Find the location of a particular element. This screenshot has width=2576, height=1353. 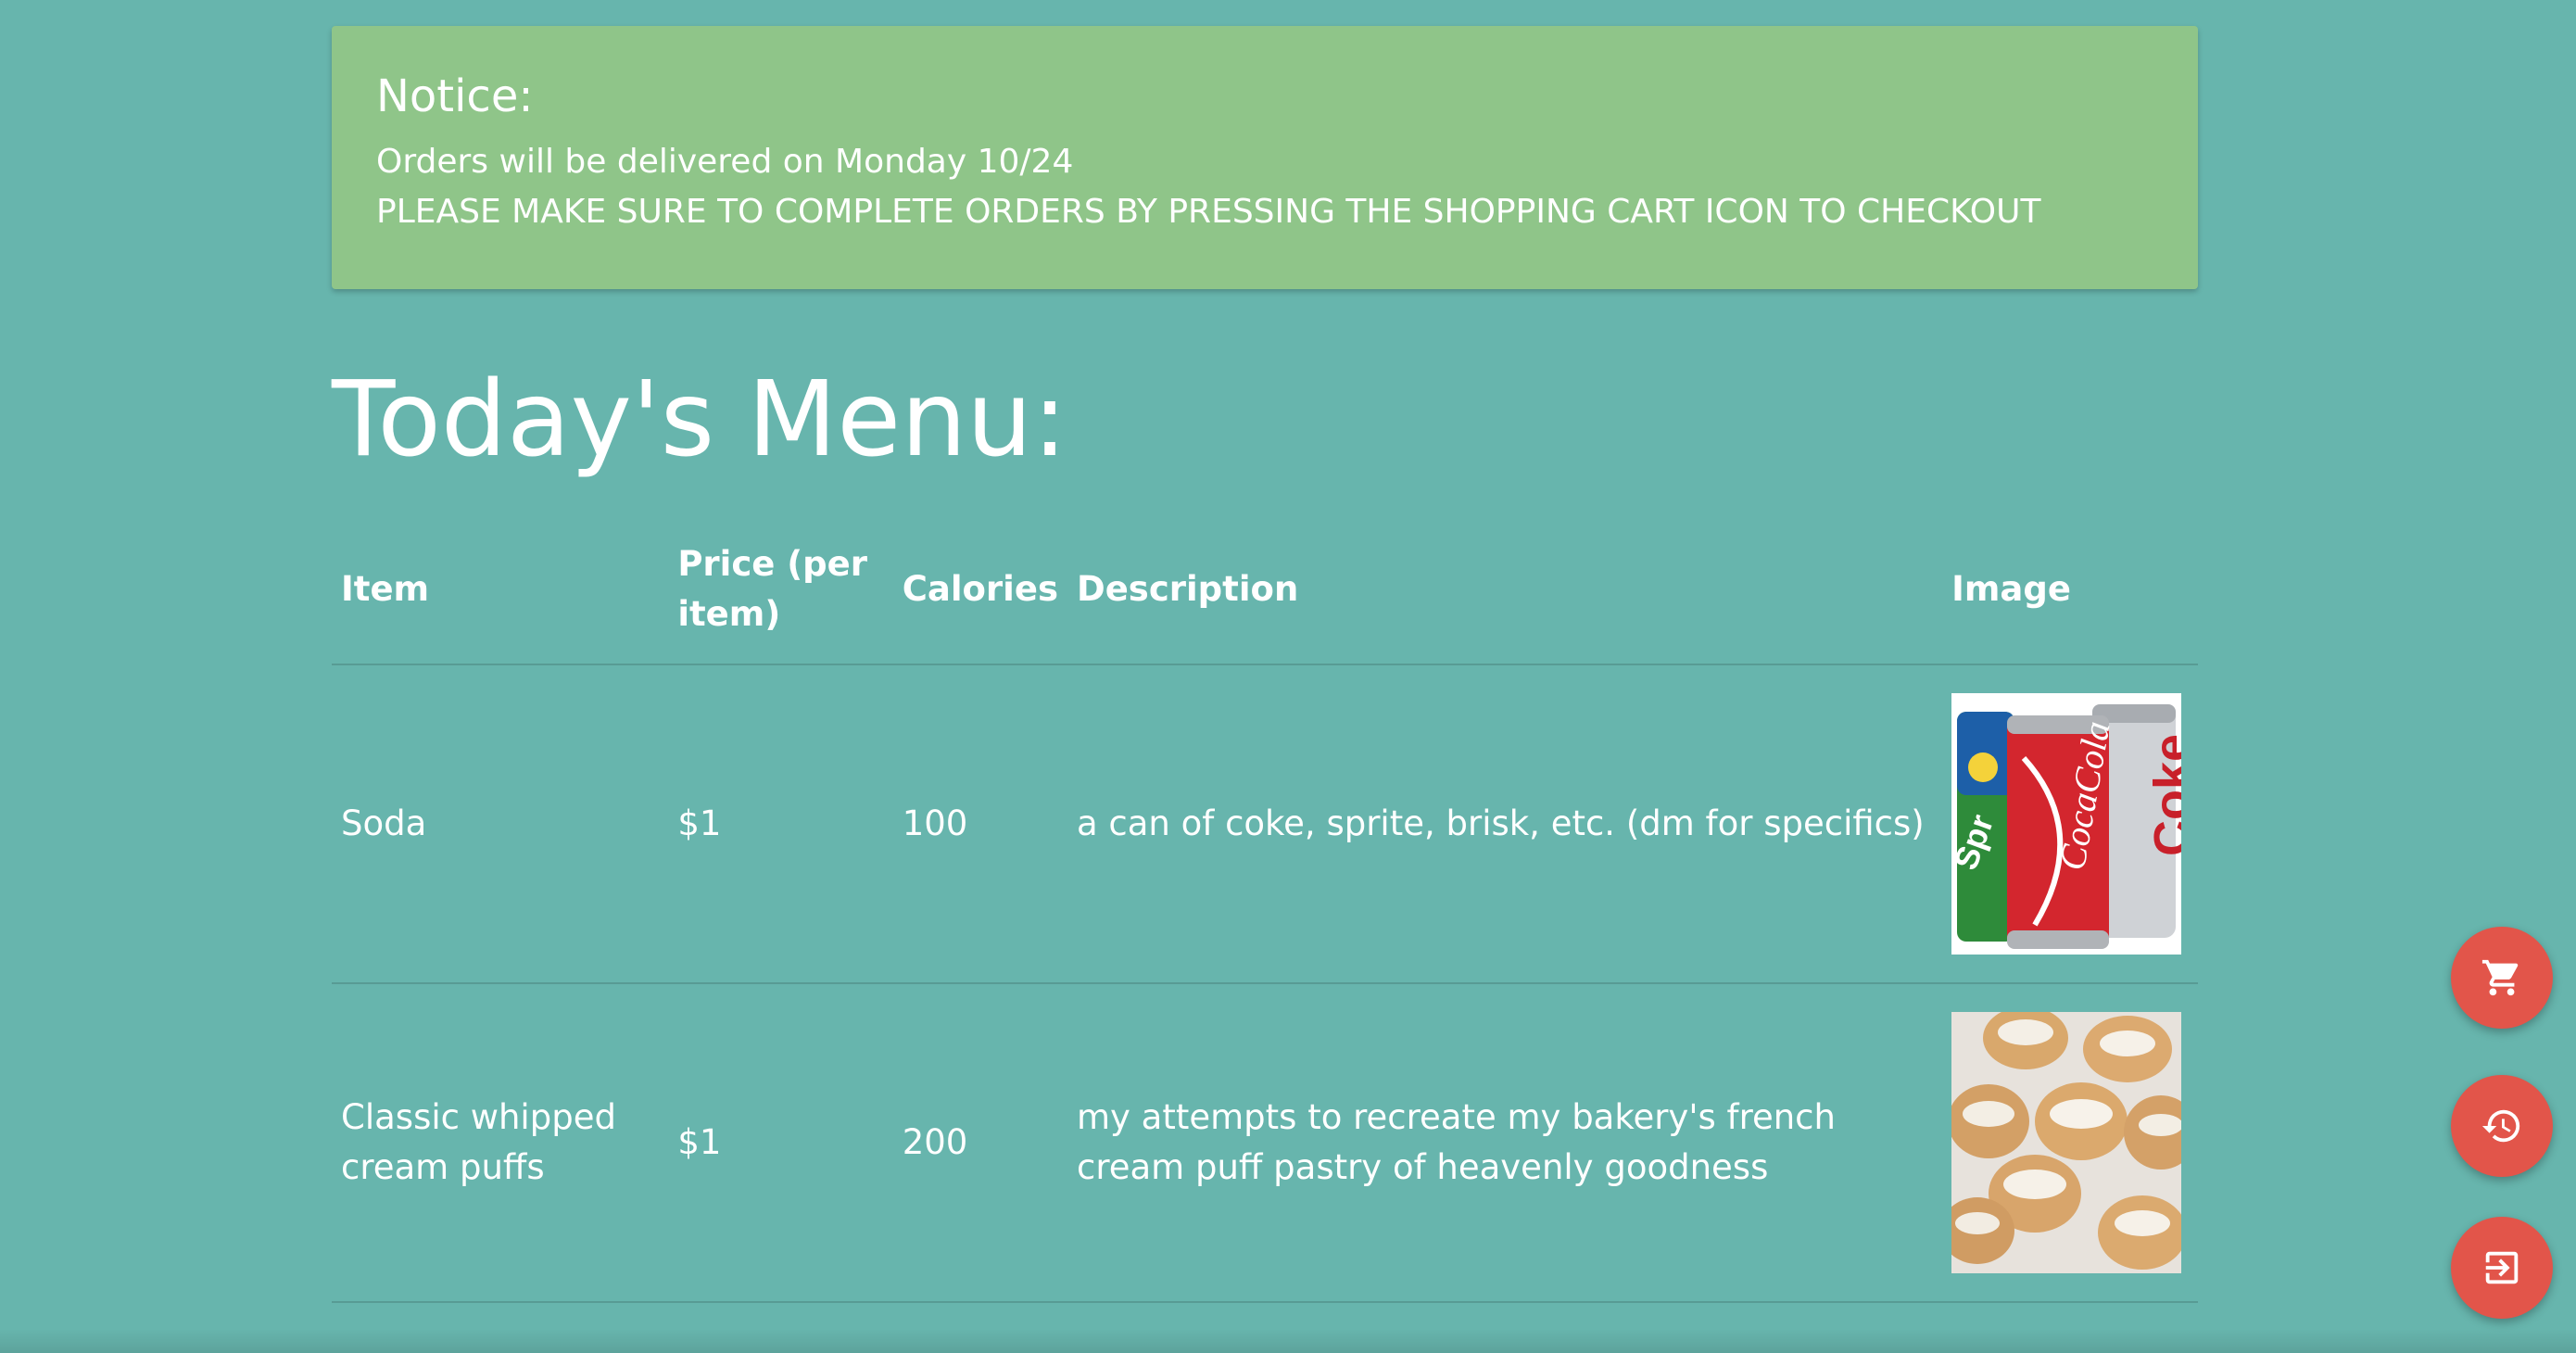

shopping-cart-button is located at coordinates (2502, 978).